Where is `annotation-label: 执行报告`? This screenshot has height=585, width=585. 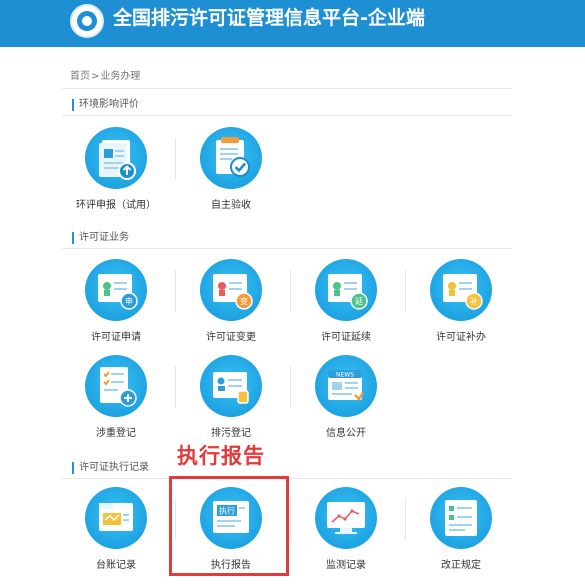 annotation-label: 执行报告 is located at coordinates (221, 455).